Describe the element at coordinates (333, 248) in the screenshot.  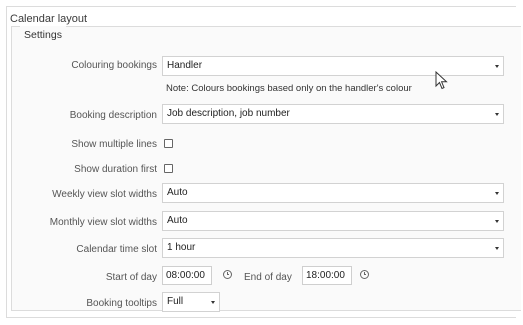
I see `calendar-time-slot-select: 1 hour` at that location.